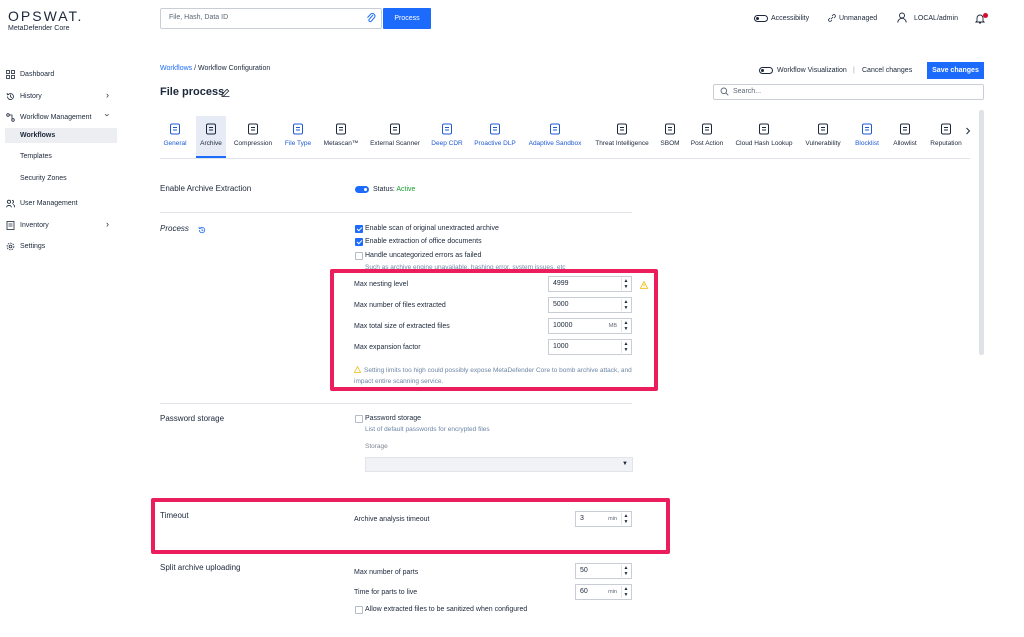 This screenshot has width=1024, height=637. I want to click on chevron-right-icon, so click(968, 131).